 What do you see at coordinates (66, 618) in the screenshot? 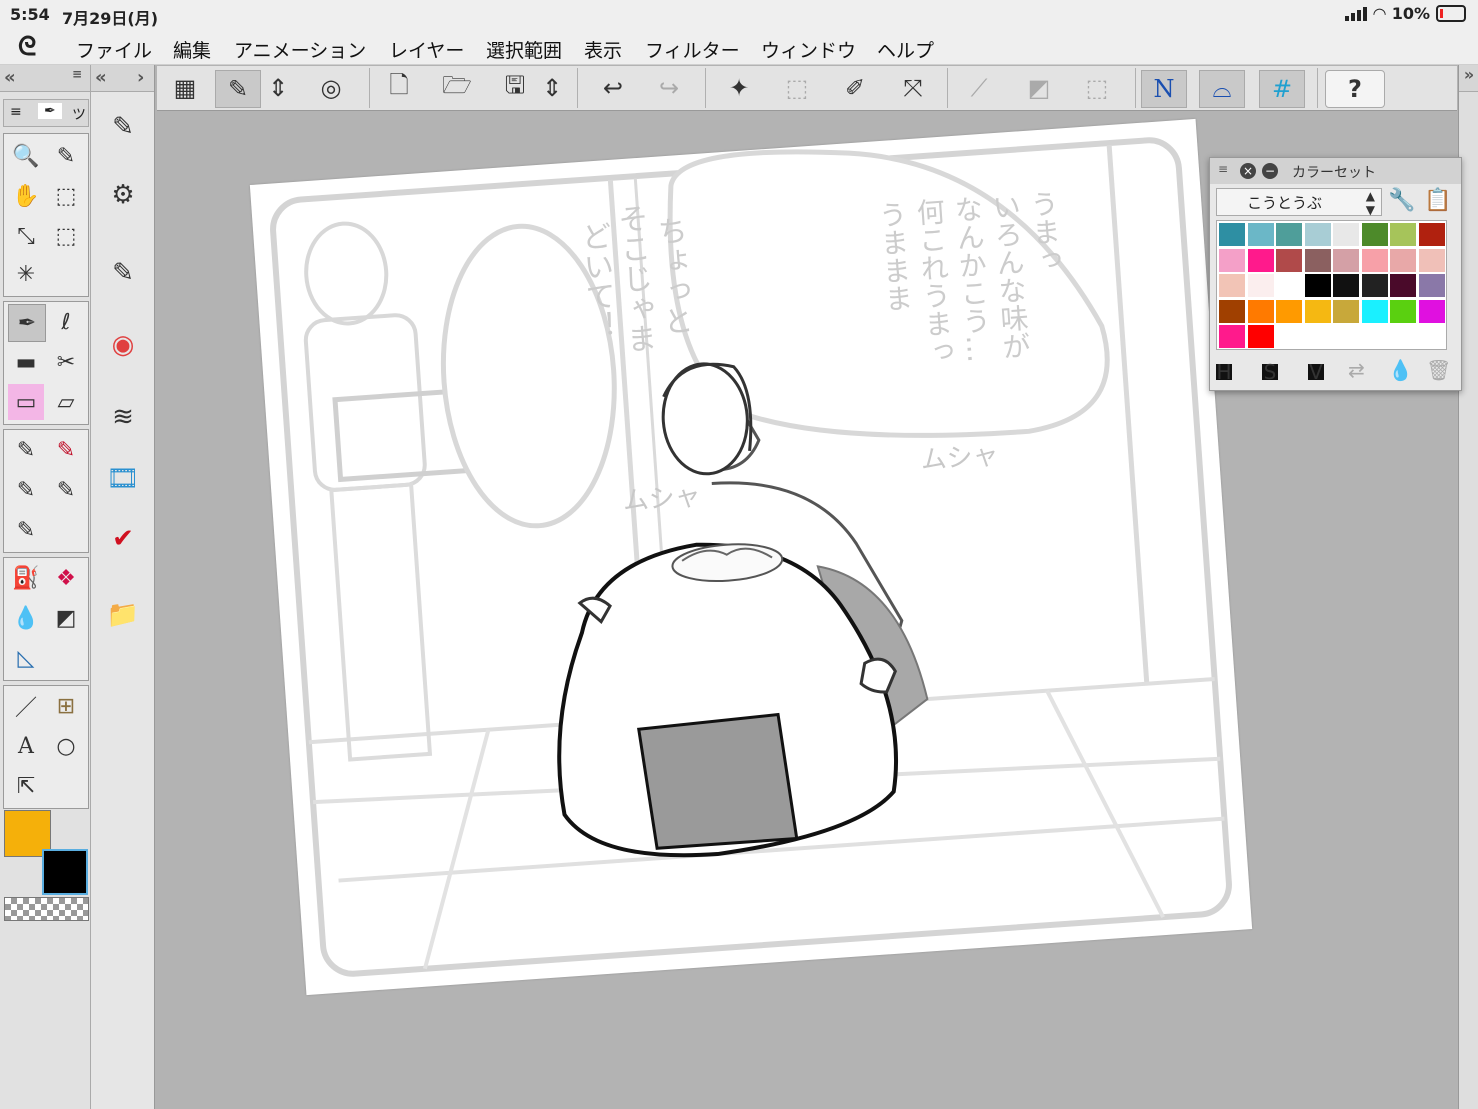
I see `gradient-tool-icon: ◩` at bounding box center [66, 618].